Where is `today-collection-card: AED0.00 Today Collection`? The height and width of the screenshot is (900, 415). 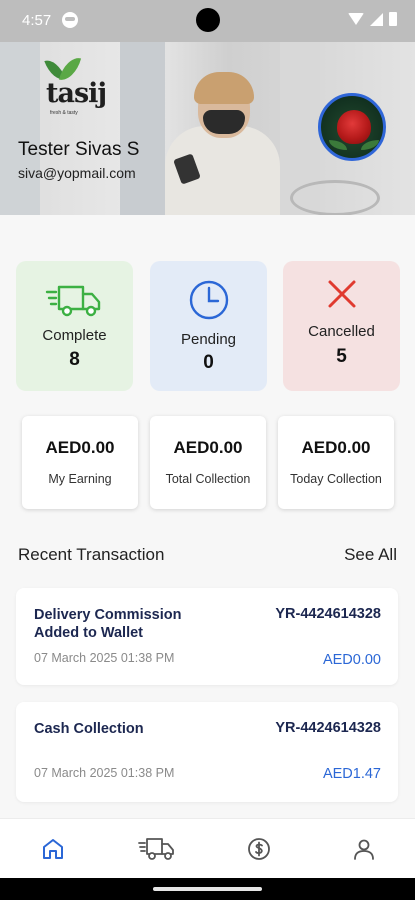
today-collection-card: AED0.00 Today Collection is located at coordinates (336, 462).